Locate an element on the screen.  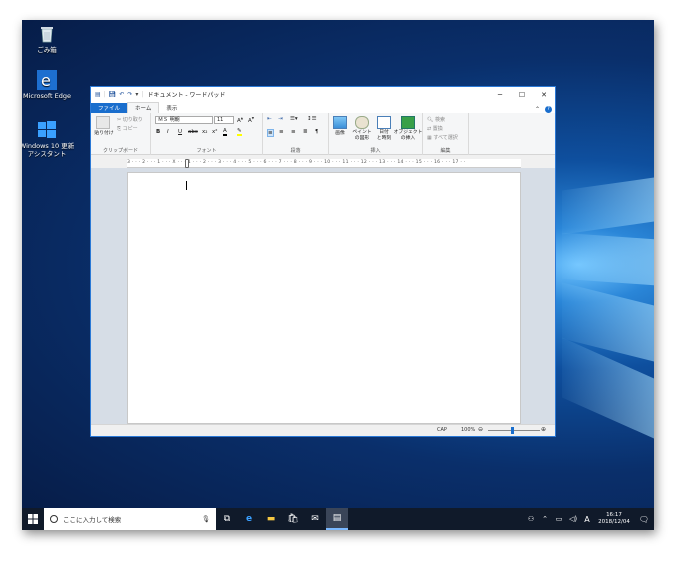
calendar-clock-icon is located at coordinates (384, 122).